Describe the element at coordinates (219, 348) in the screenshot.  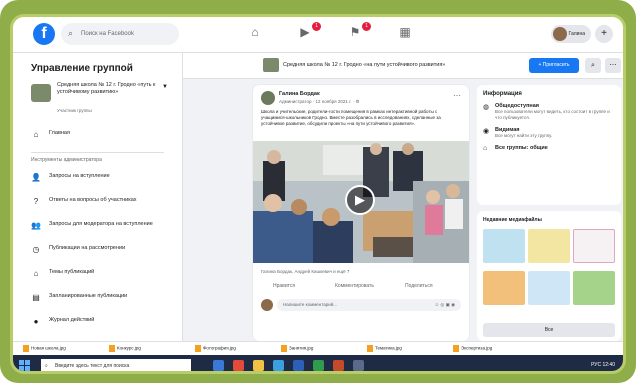
I see `download-filename: Фотография.jpg` at that location.